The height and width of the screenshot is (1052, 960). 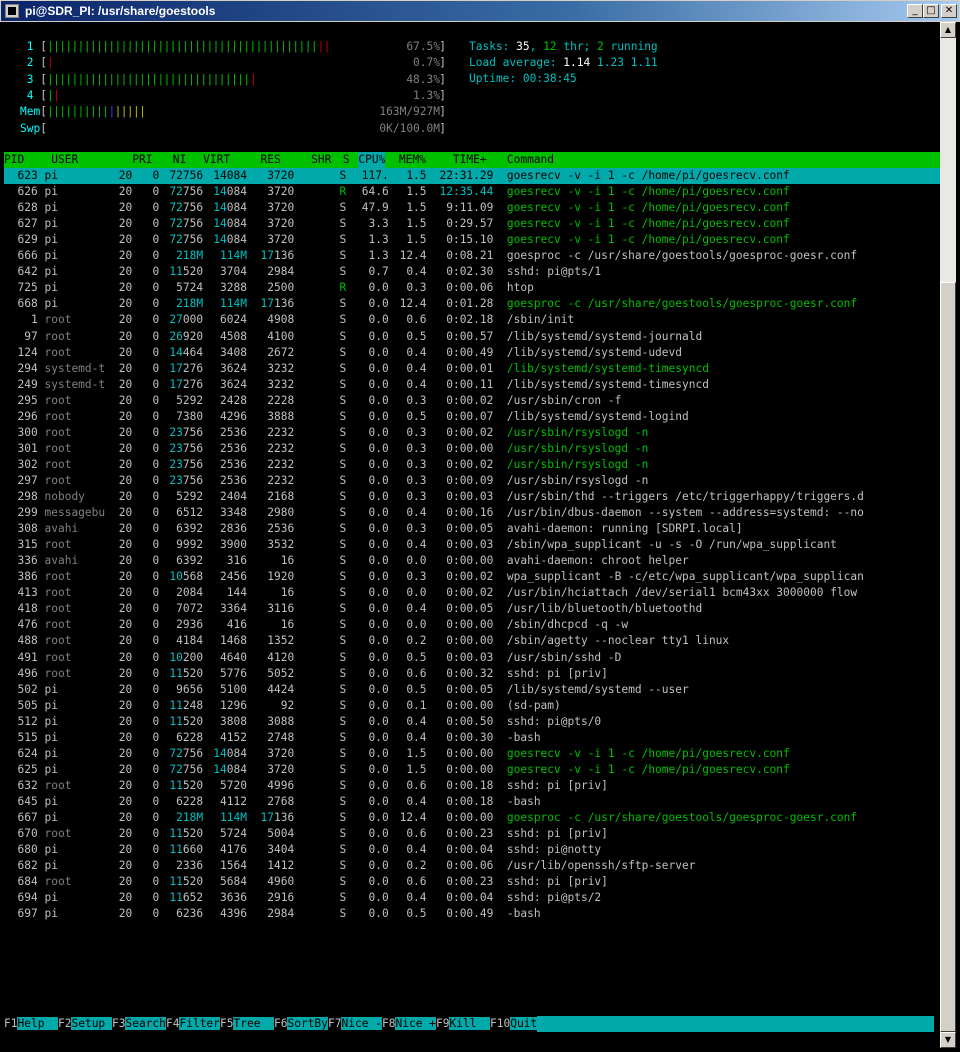 I want to click on fkey-f10: F10Quit, so click(x=514, y=1024).